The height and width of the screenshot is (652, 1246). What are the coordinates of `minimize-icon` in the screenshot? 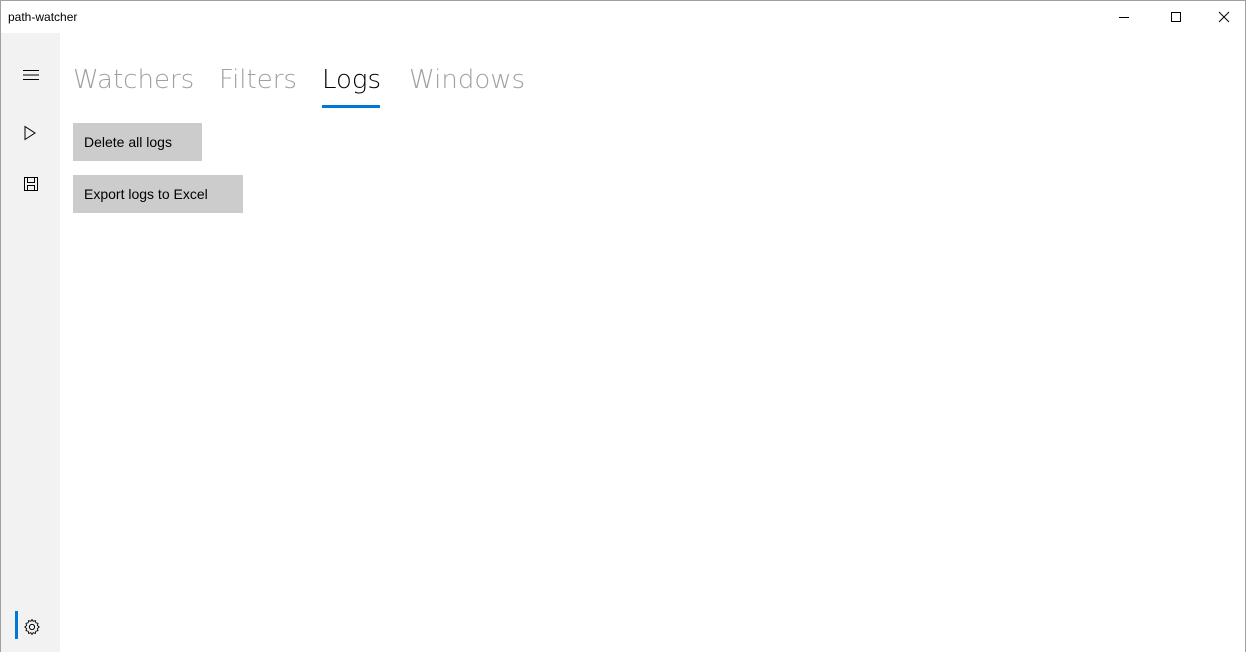 It's located at (1124, 17).